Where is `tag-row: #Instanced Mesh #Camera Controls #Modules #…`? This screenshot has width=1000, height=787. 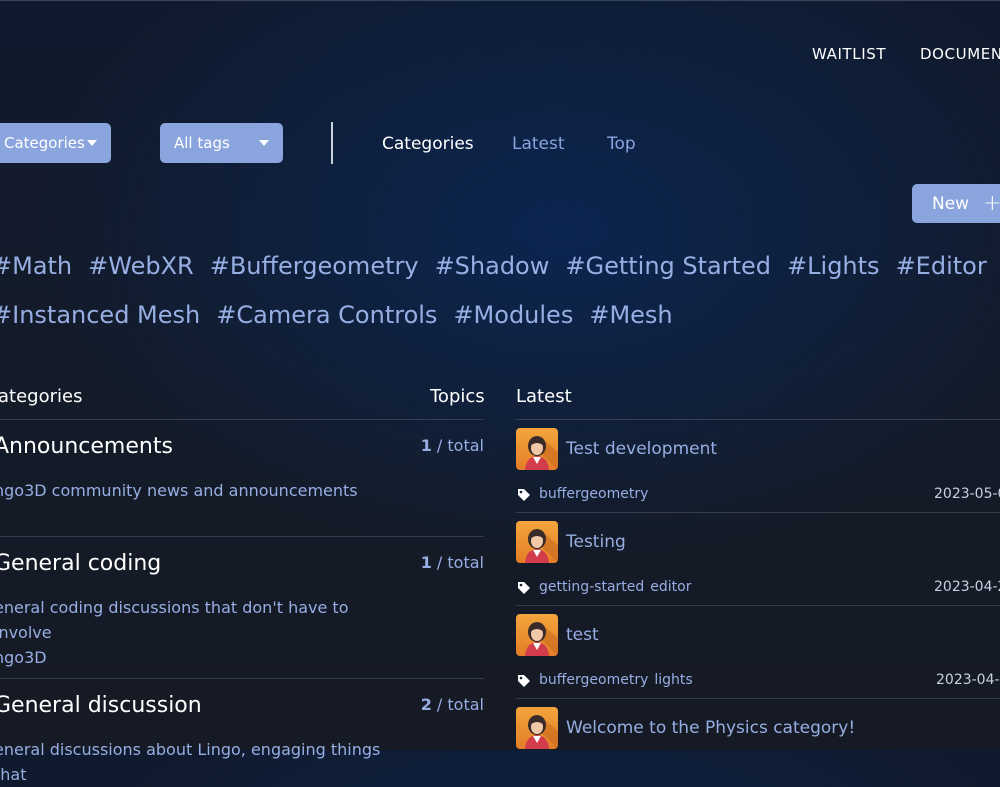 tag-row: #Instanced Mesh #Camera Controls #Modules #… is located at coordinates (344, 315).